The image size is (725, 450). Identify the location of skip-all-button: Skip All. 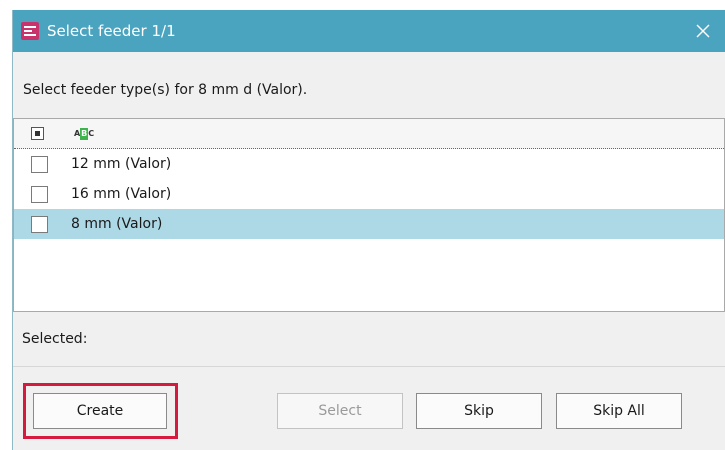
(619, 411).